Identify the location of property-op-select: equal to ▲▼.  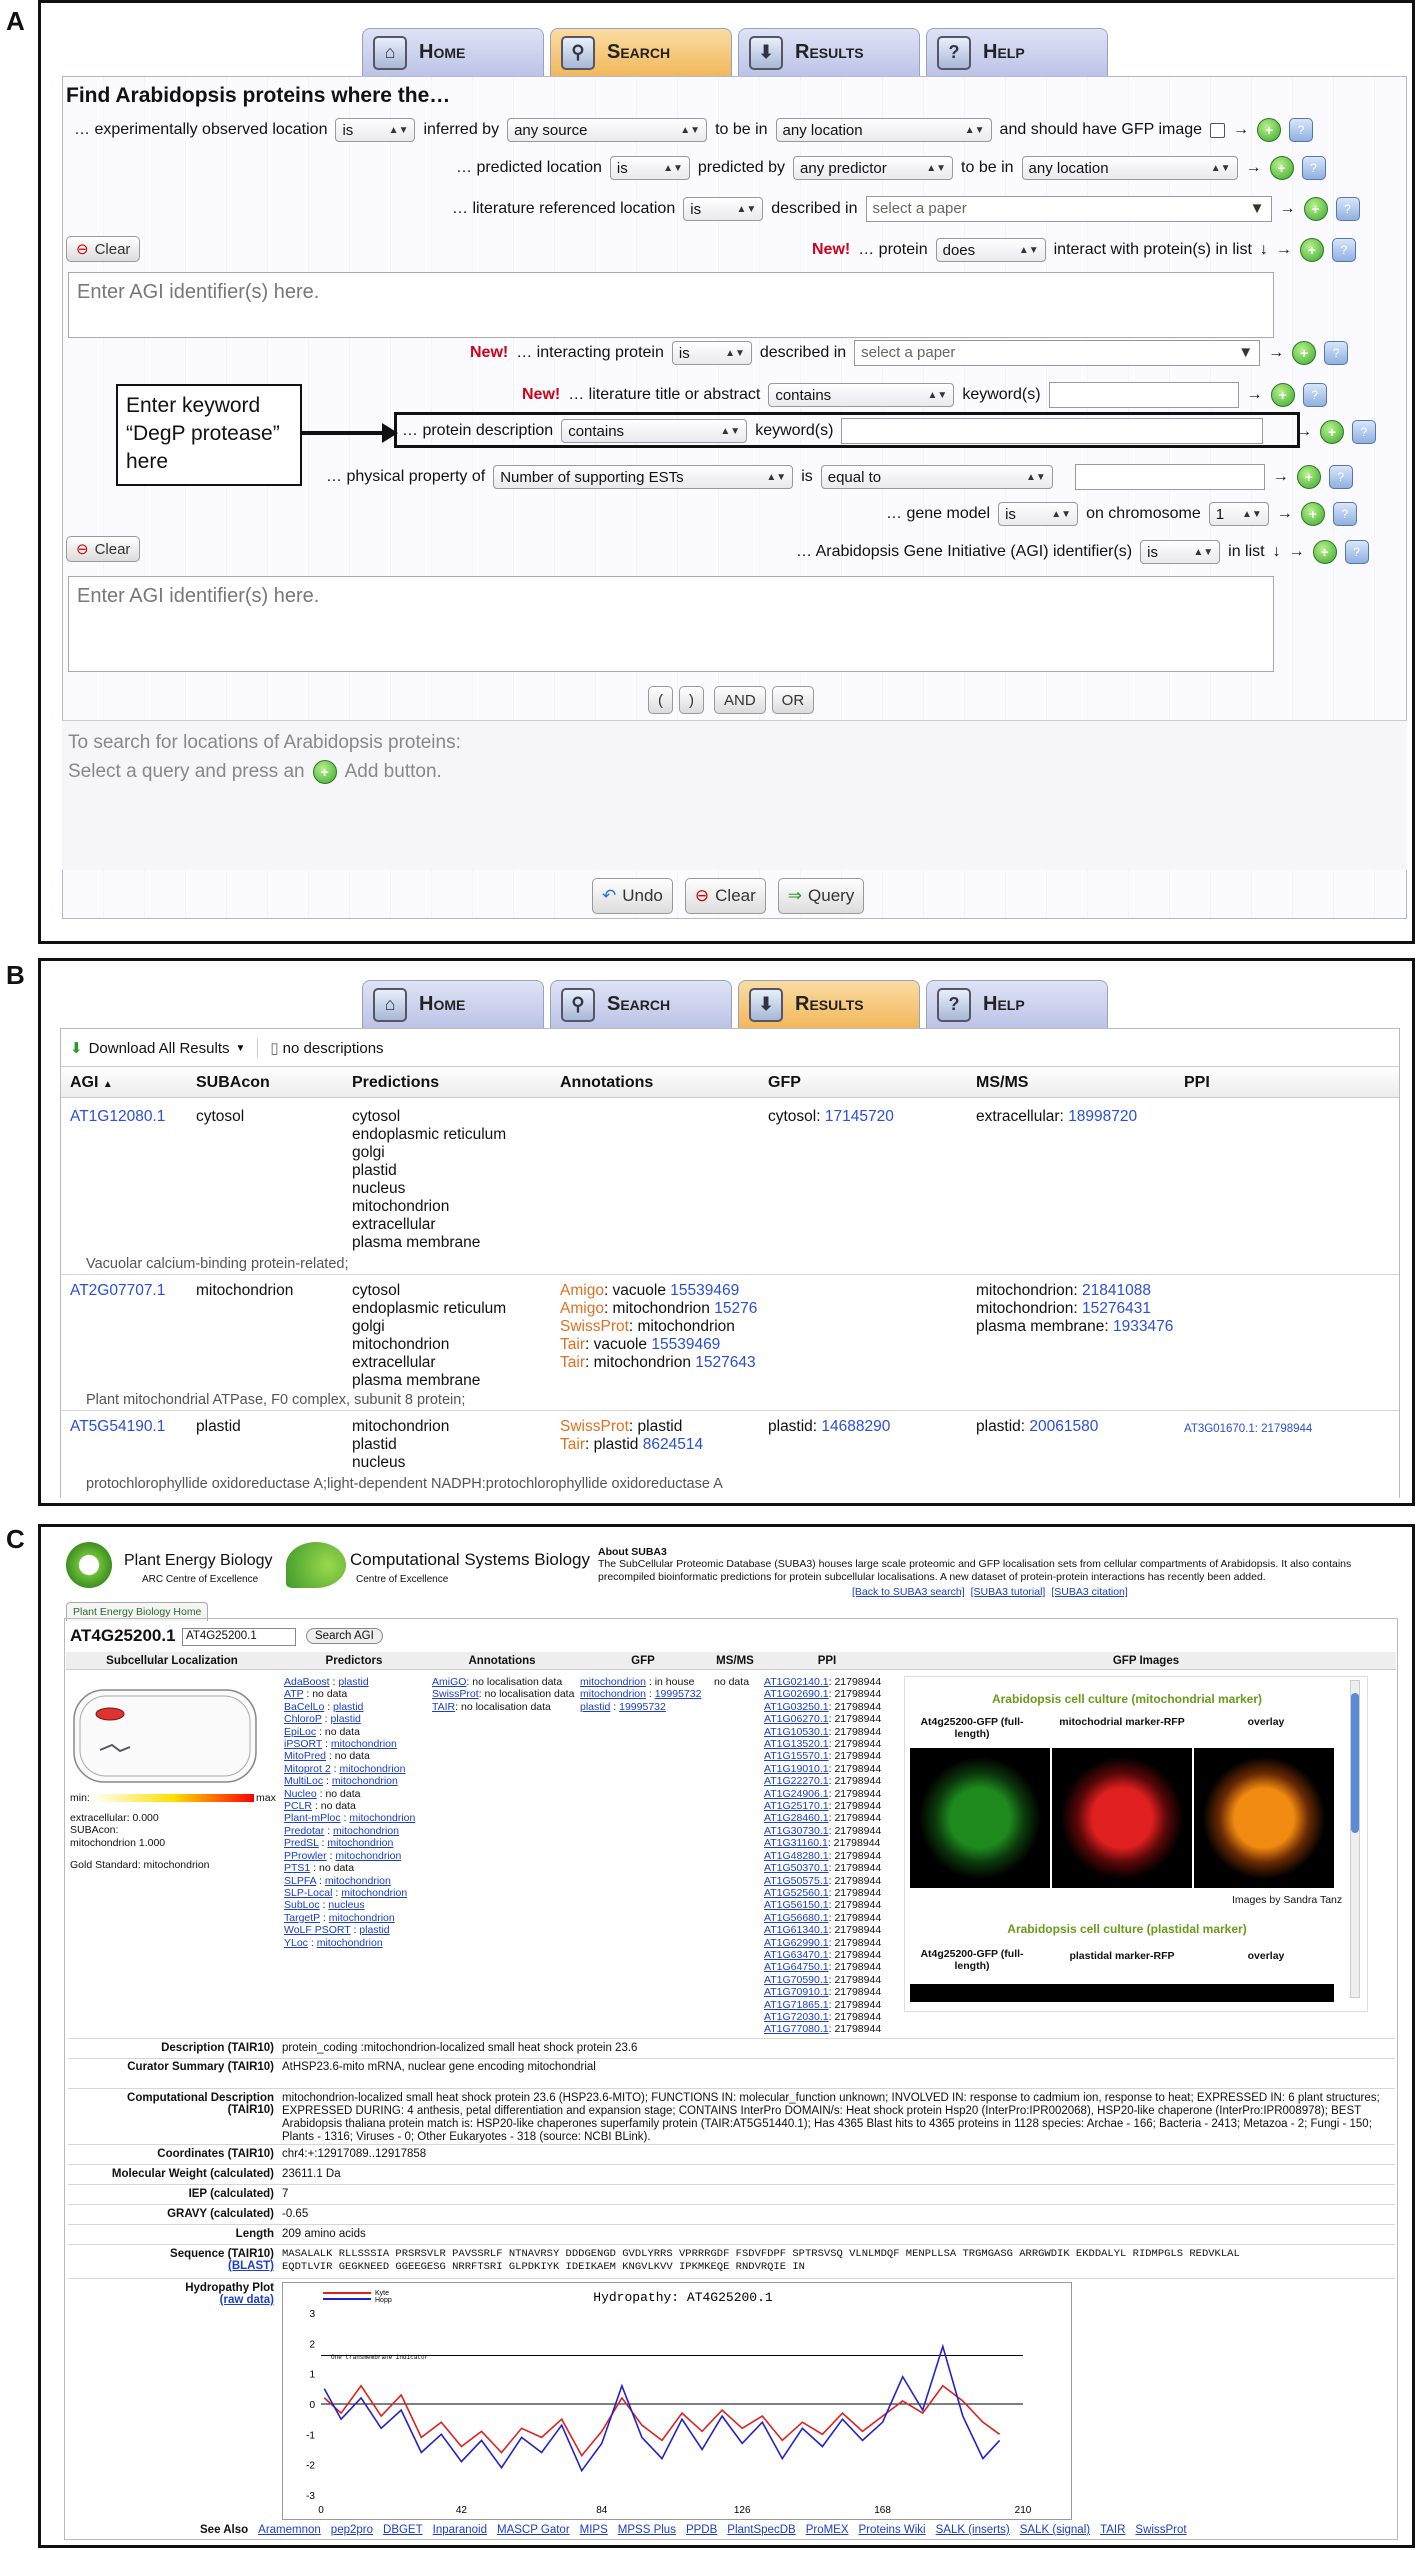
(936, 477).